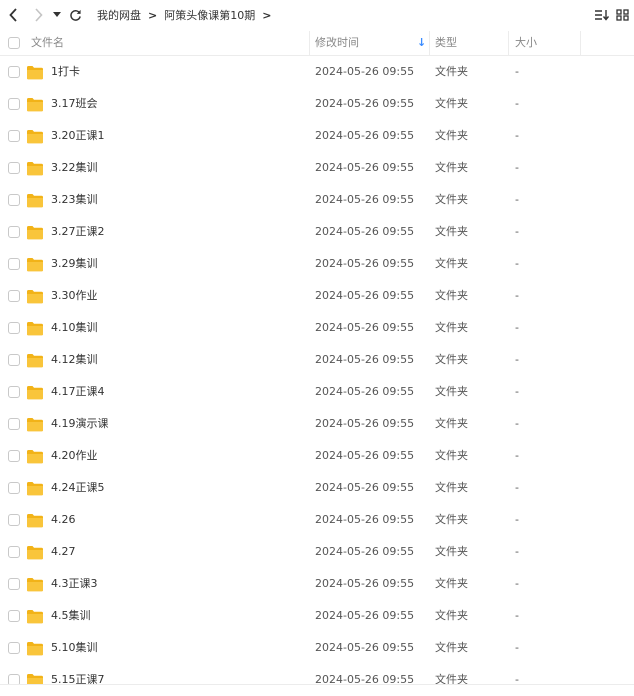 This screenshot has height=696, width=634. Describe the element at coordinates (63, 520) in the screenshot. I see `file-name: 4.26` at that location.